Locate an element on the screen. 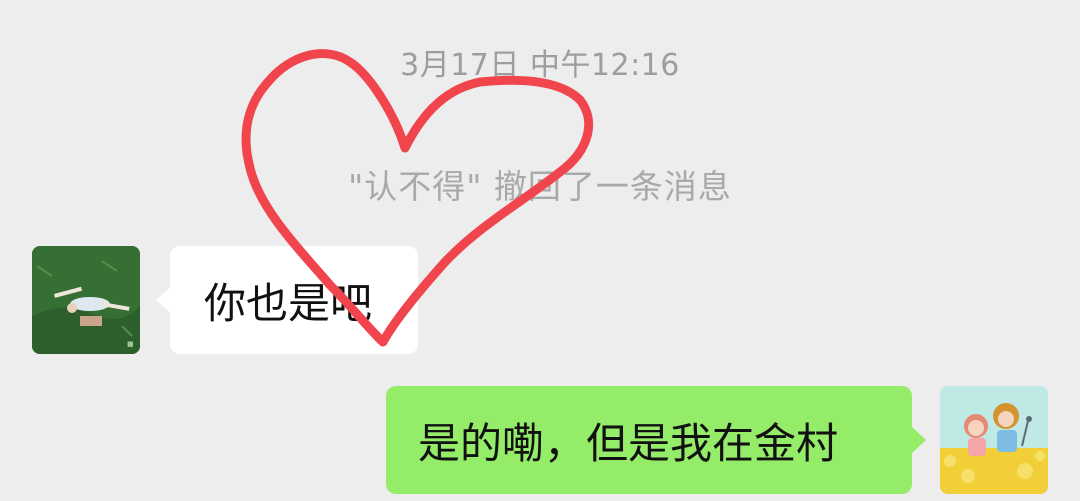 This screenshot has width=1080, height=501. message-bubble-received: 你也是吧 is located at coordinates (287, 300).